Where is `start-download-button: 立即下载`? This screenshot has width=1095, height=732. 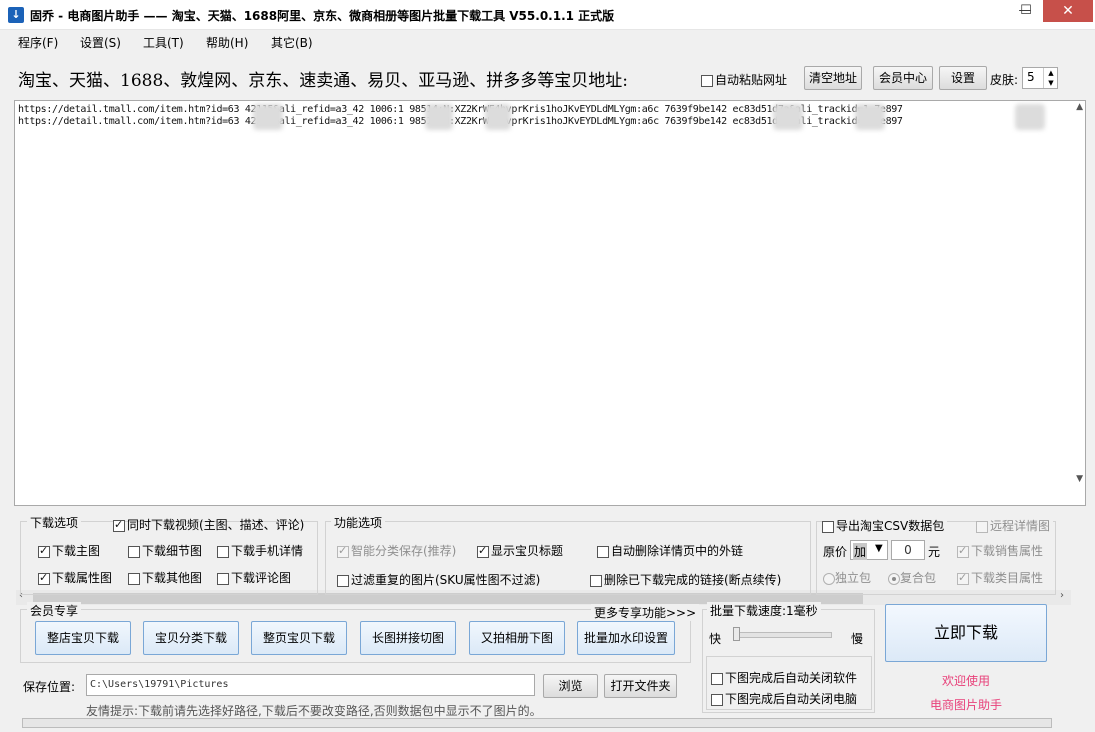 start-download-button: 立即下载 is located at coordinates (966, 633).